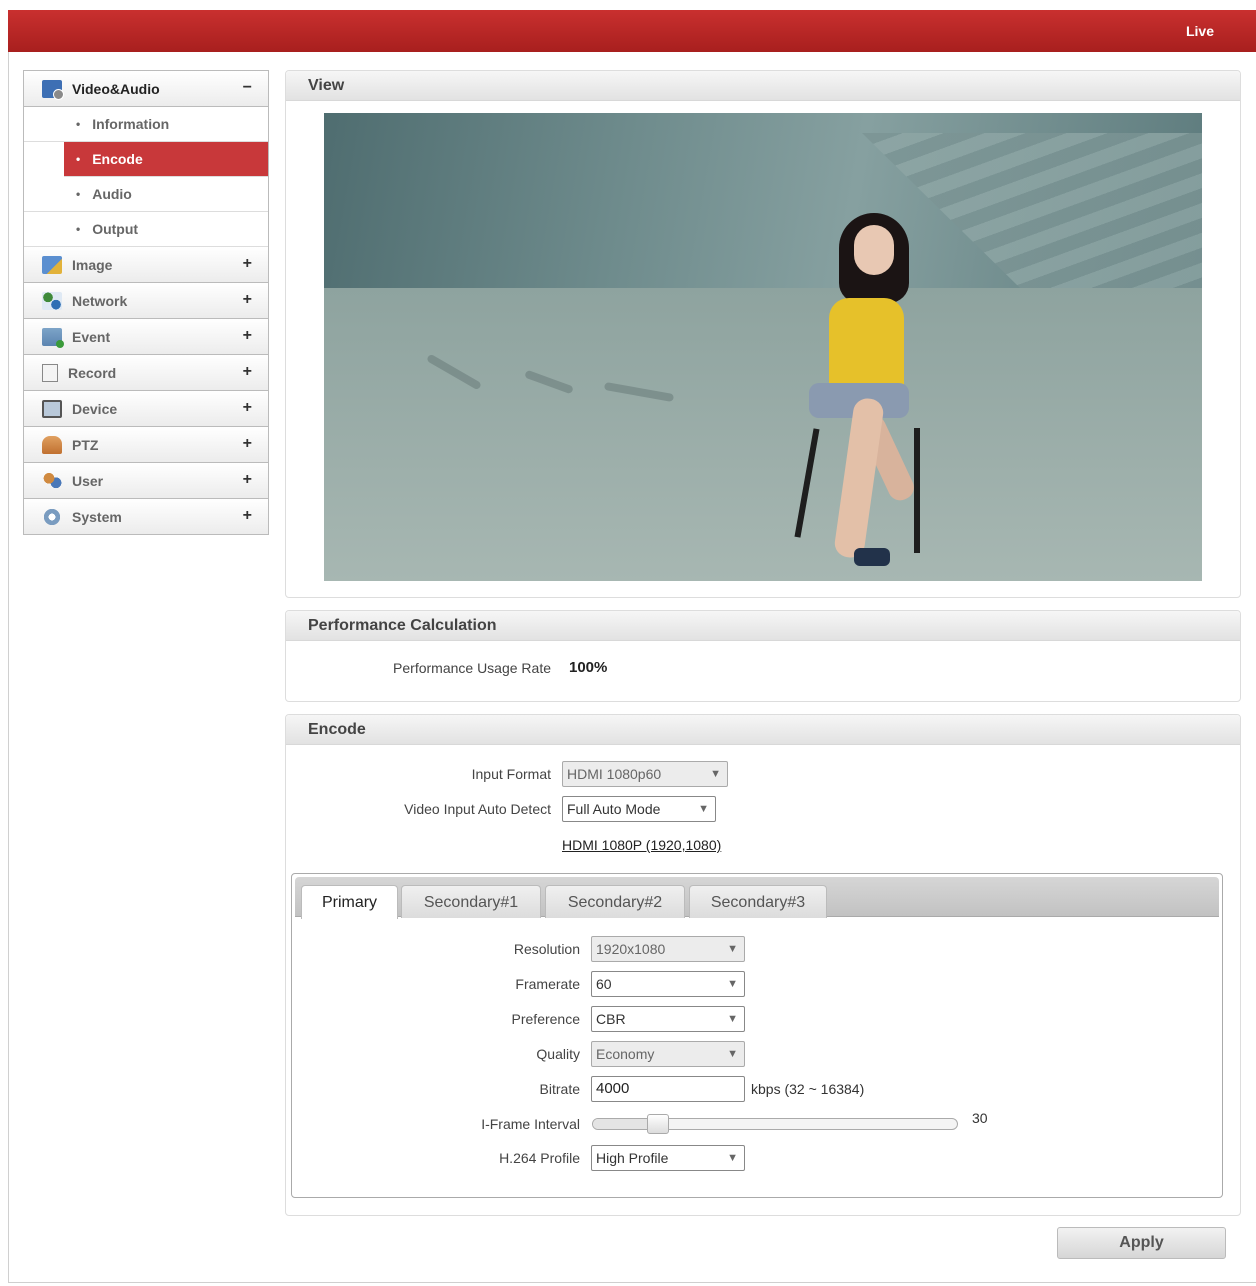 This screenshot has width=1256, height=1286. What do you see at coordinates (166, 159) in the screenshot?
I see `sidebar-item-encode: • Encode` at bounding box center [166, 159].